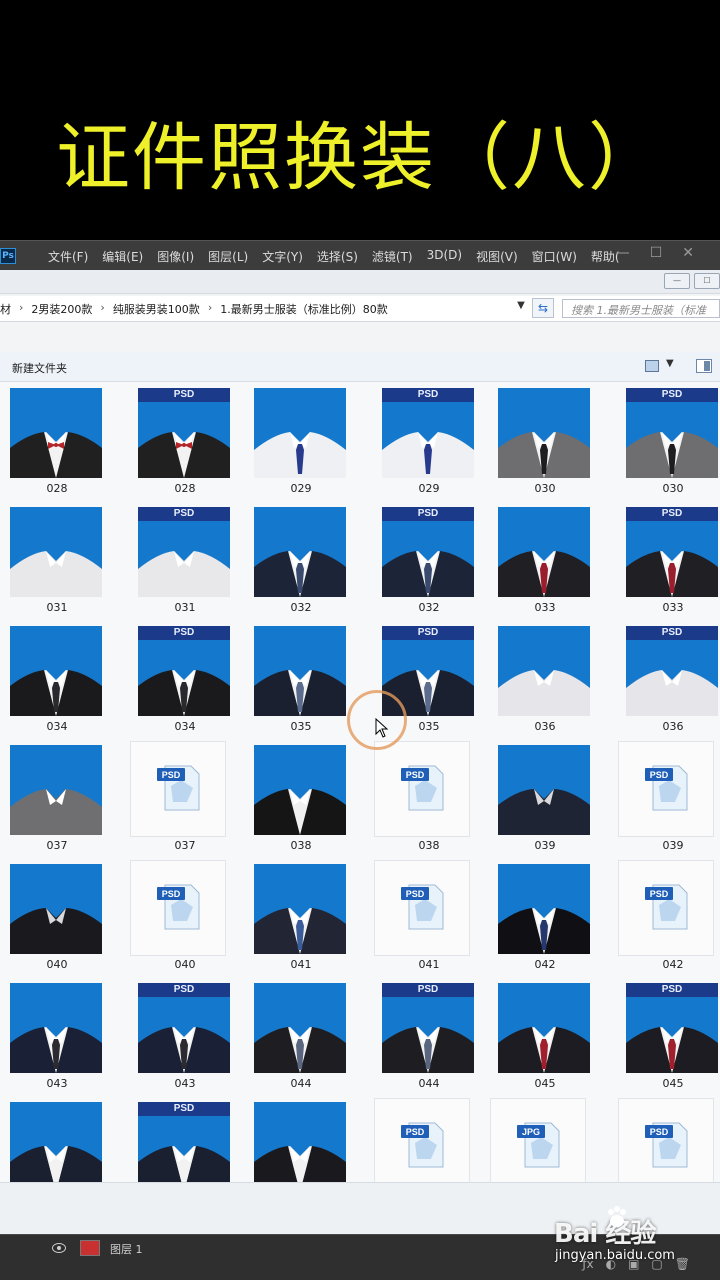 The width and height of the screenshot is (720, 1280). What do you see at coordinates (185, 919) in the screenshot?
I see `file-item: PSD 040` at bounding box center [185, 919].